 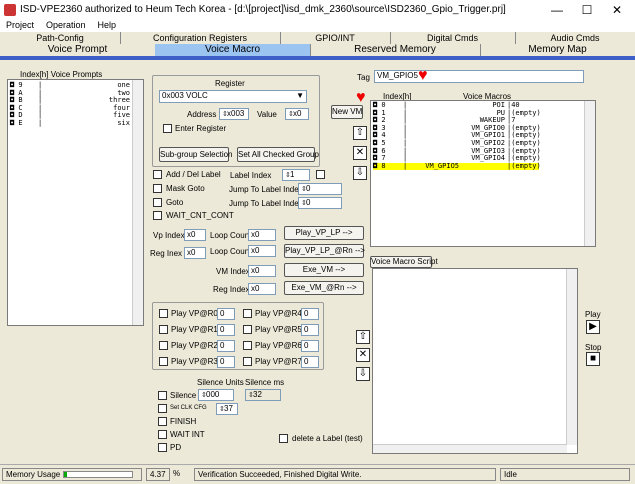 I want to click on address-field: ⇕x003, so click(x=234, y=114).